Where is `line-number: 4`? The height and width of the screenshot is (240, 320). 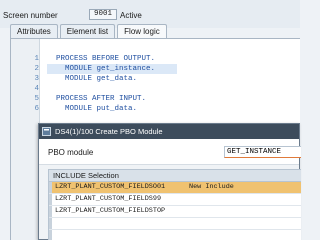
line-number: 4 is located at coordinates (36, 89).